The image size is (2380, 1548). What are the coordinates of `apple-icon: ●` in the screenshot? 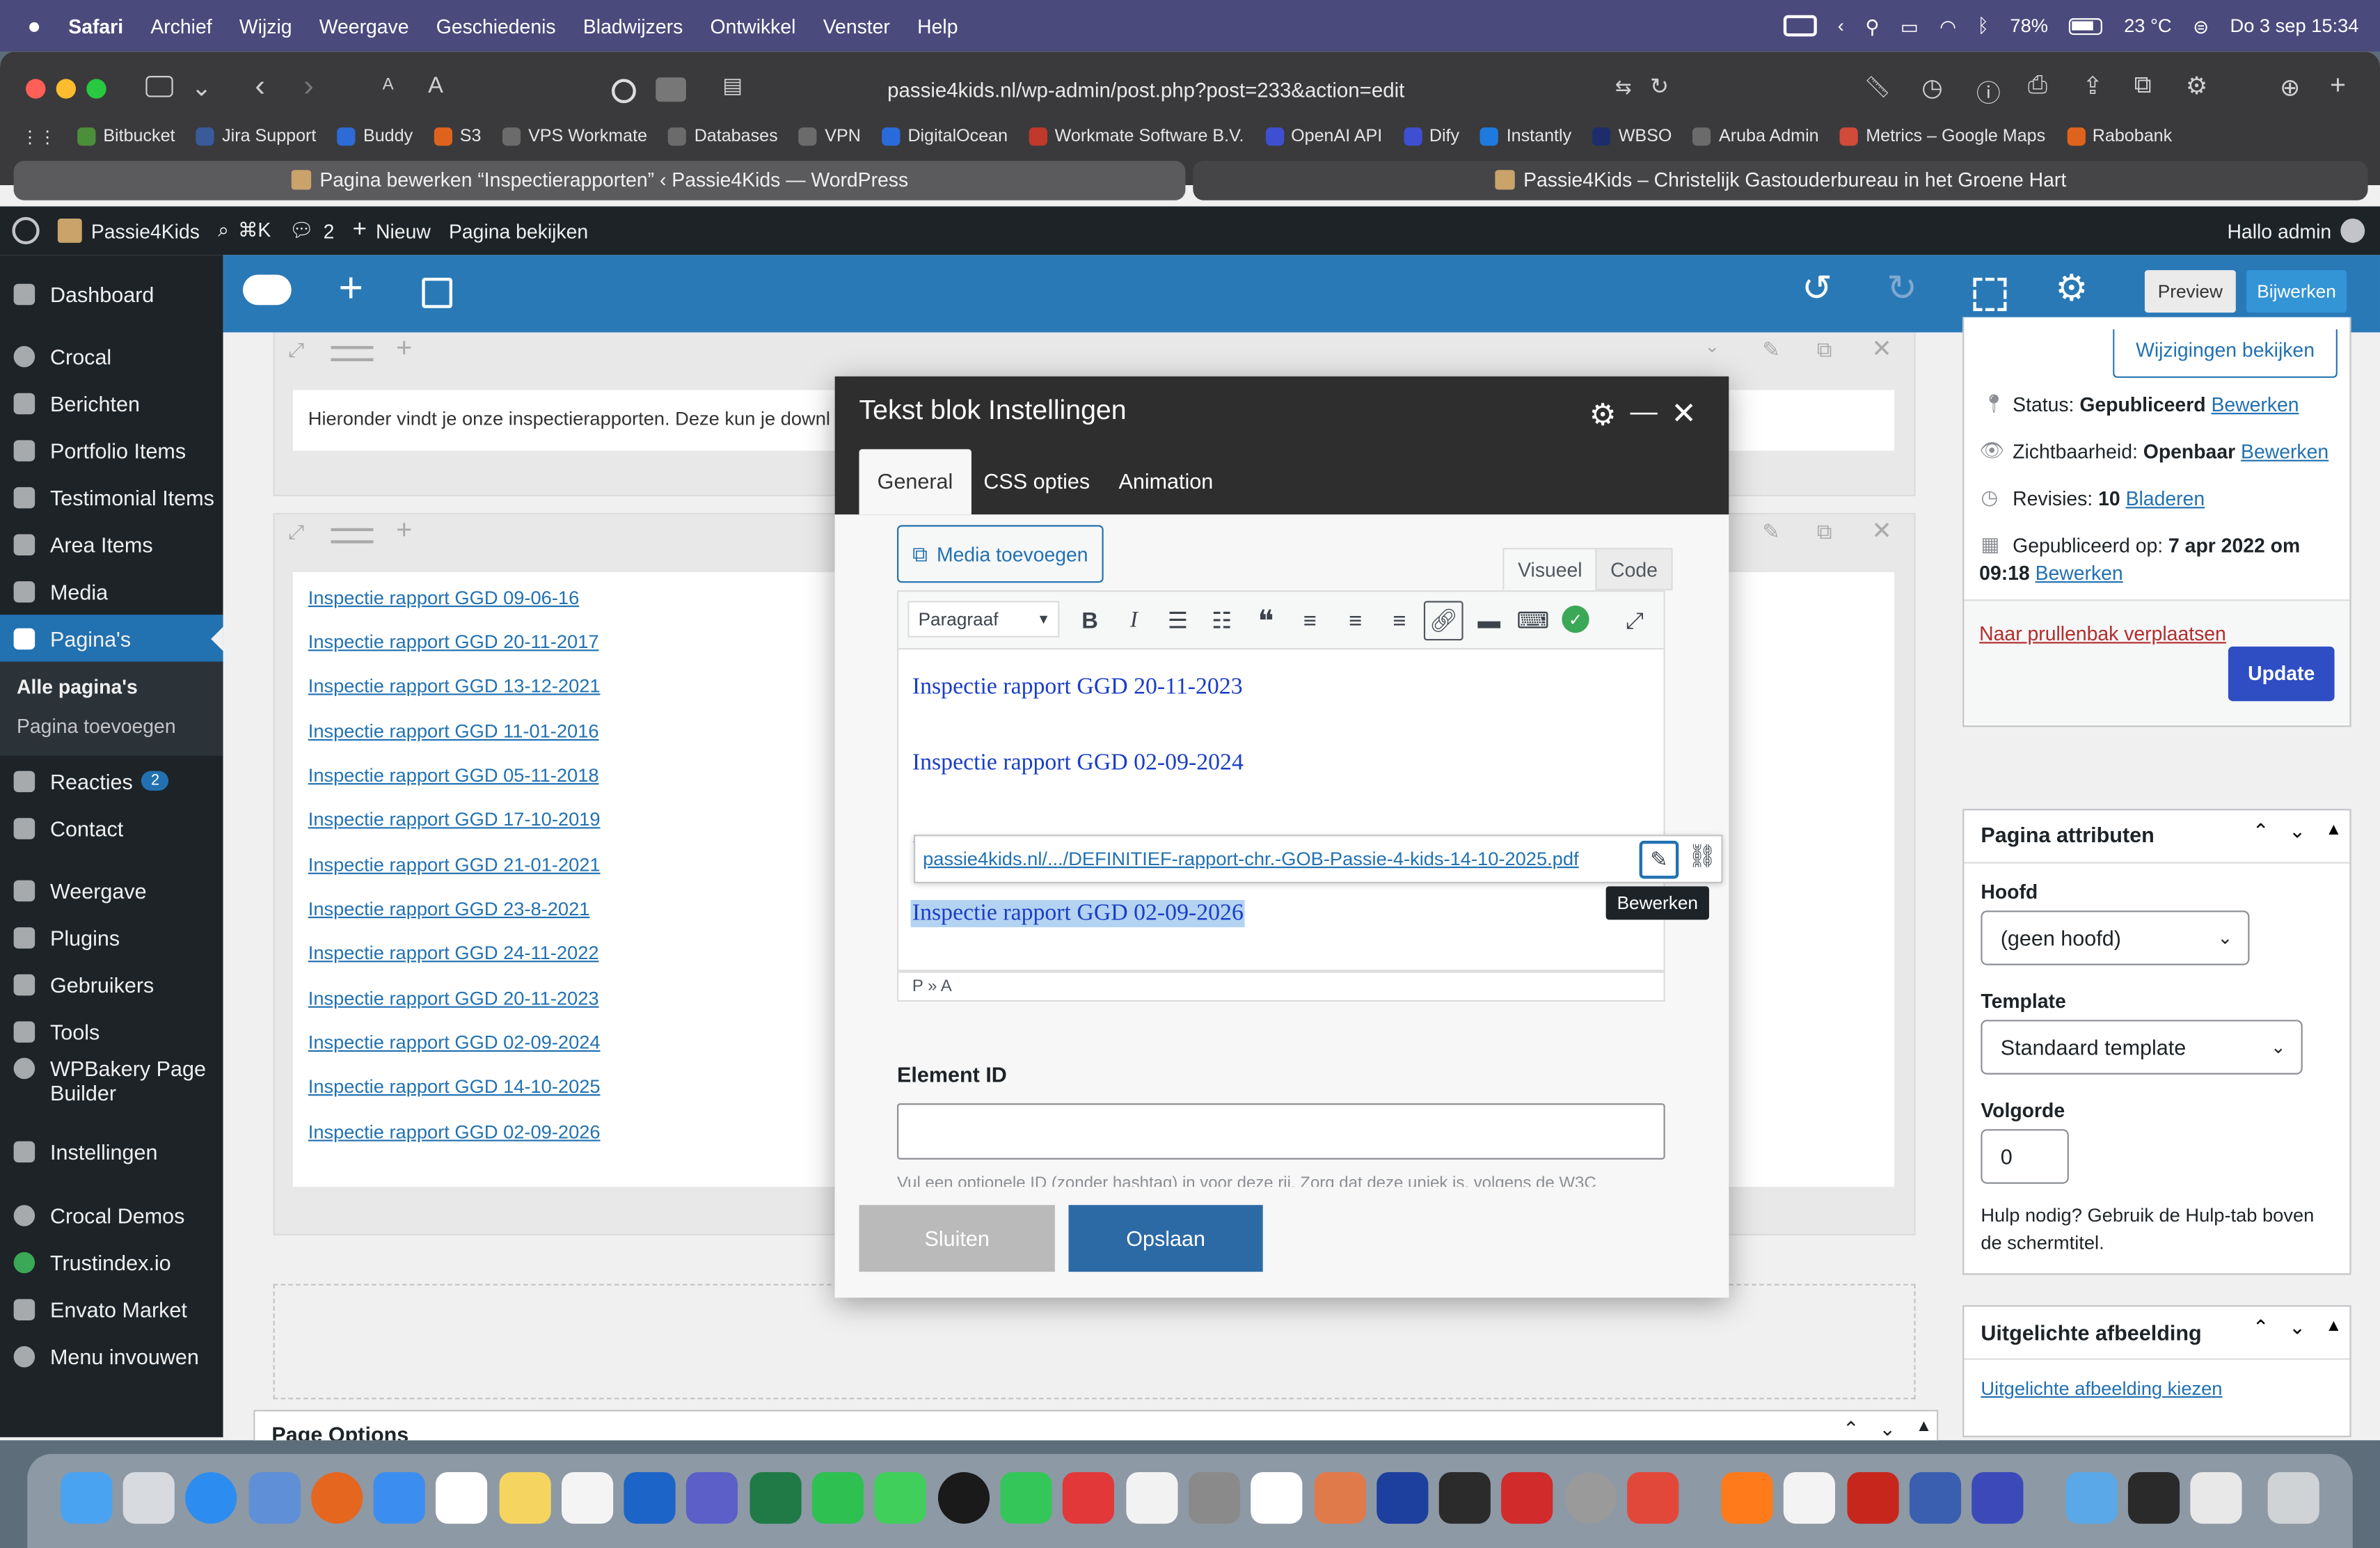 It's located at (34, 26).